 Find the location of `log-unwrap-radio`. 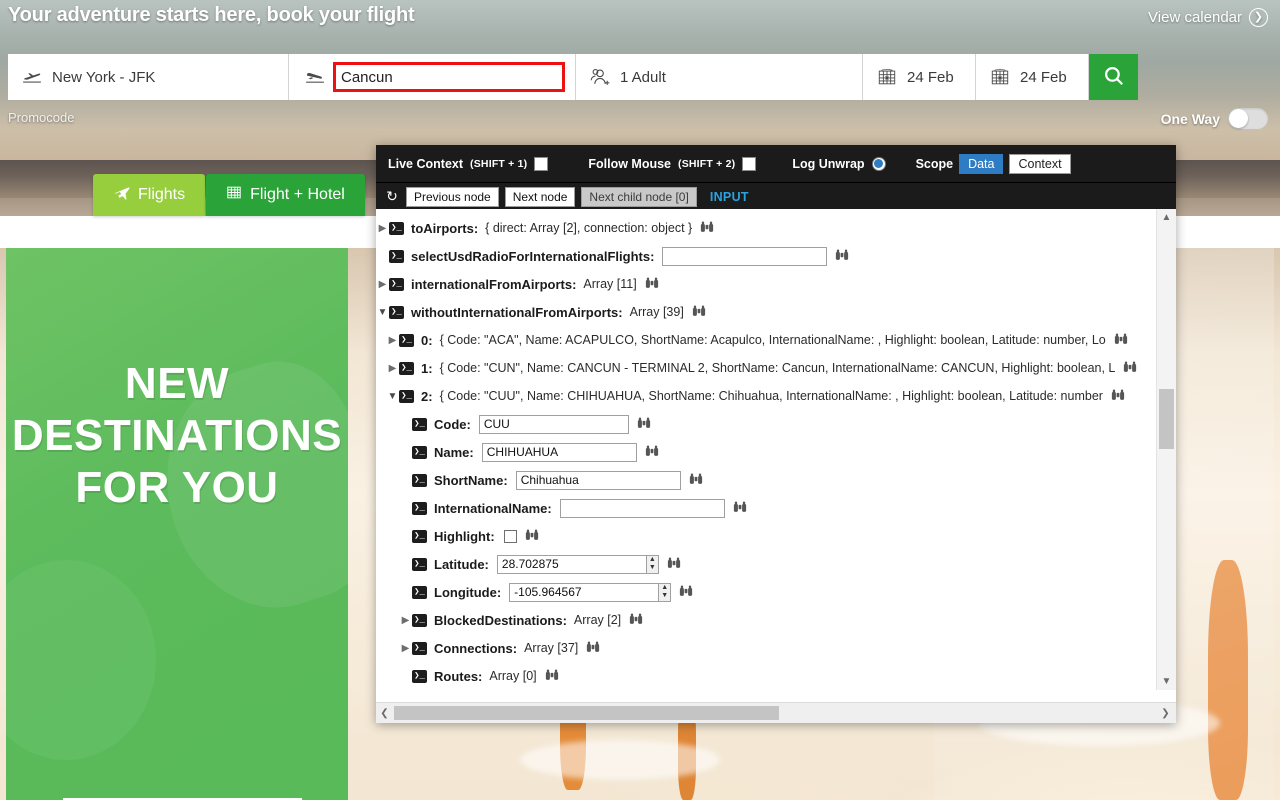

log-unwrap-radio is located at coordinates (878, 163).